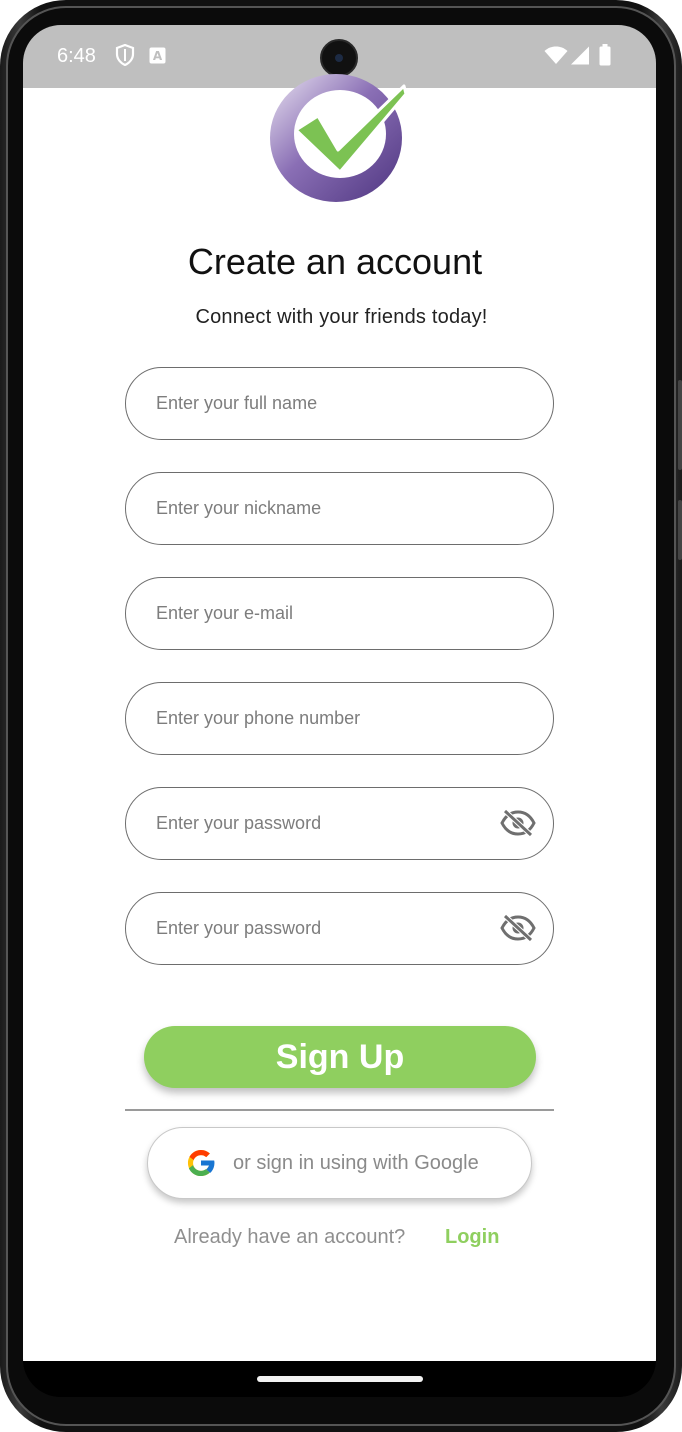 Image resolution: width=682 pixels, height=1432 pixels. Describe the element at coordinates (340, 1057) in the screenshot. I see `sign-up-button: Sign Up` at that location.